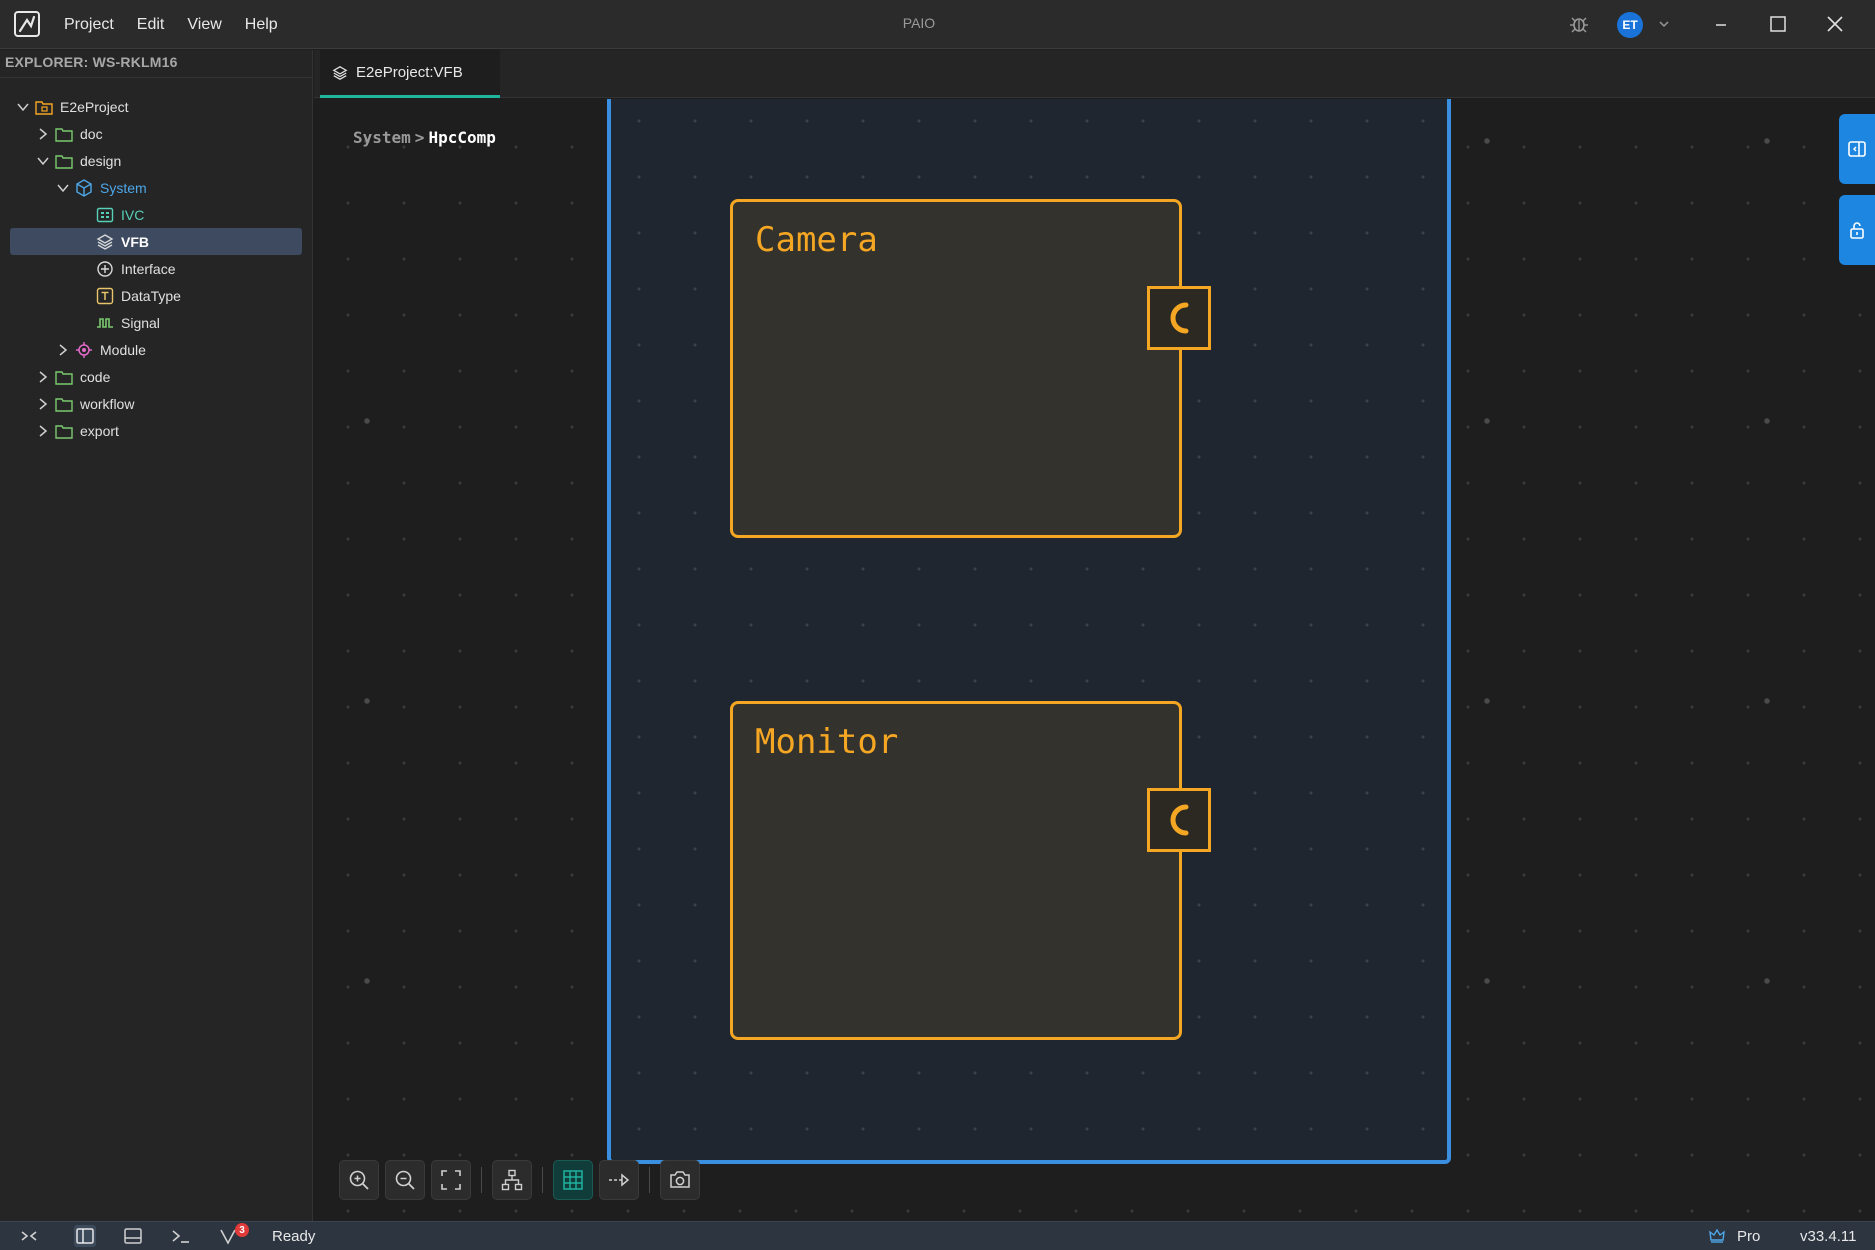  I want to click on minimize-icon, so click(1721, 24).